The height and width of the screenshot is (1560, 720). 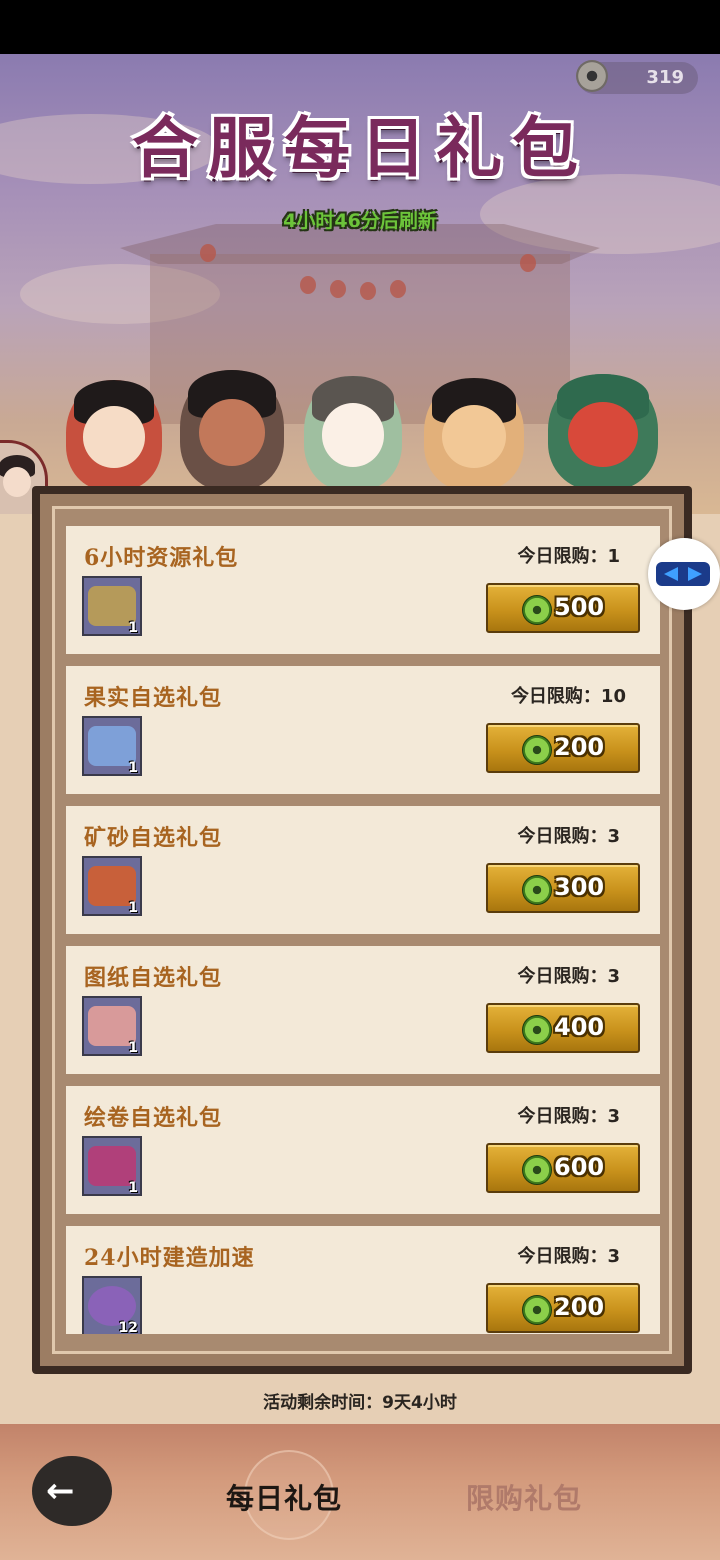 What do you see at coordinates (360, 148) in the screenshot?
I see `page-title: 合服每日礼包` at bounding box center [360, 148].